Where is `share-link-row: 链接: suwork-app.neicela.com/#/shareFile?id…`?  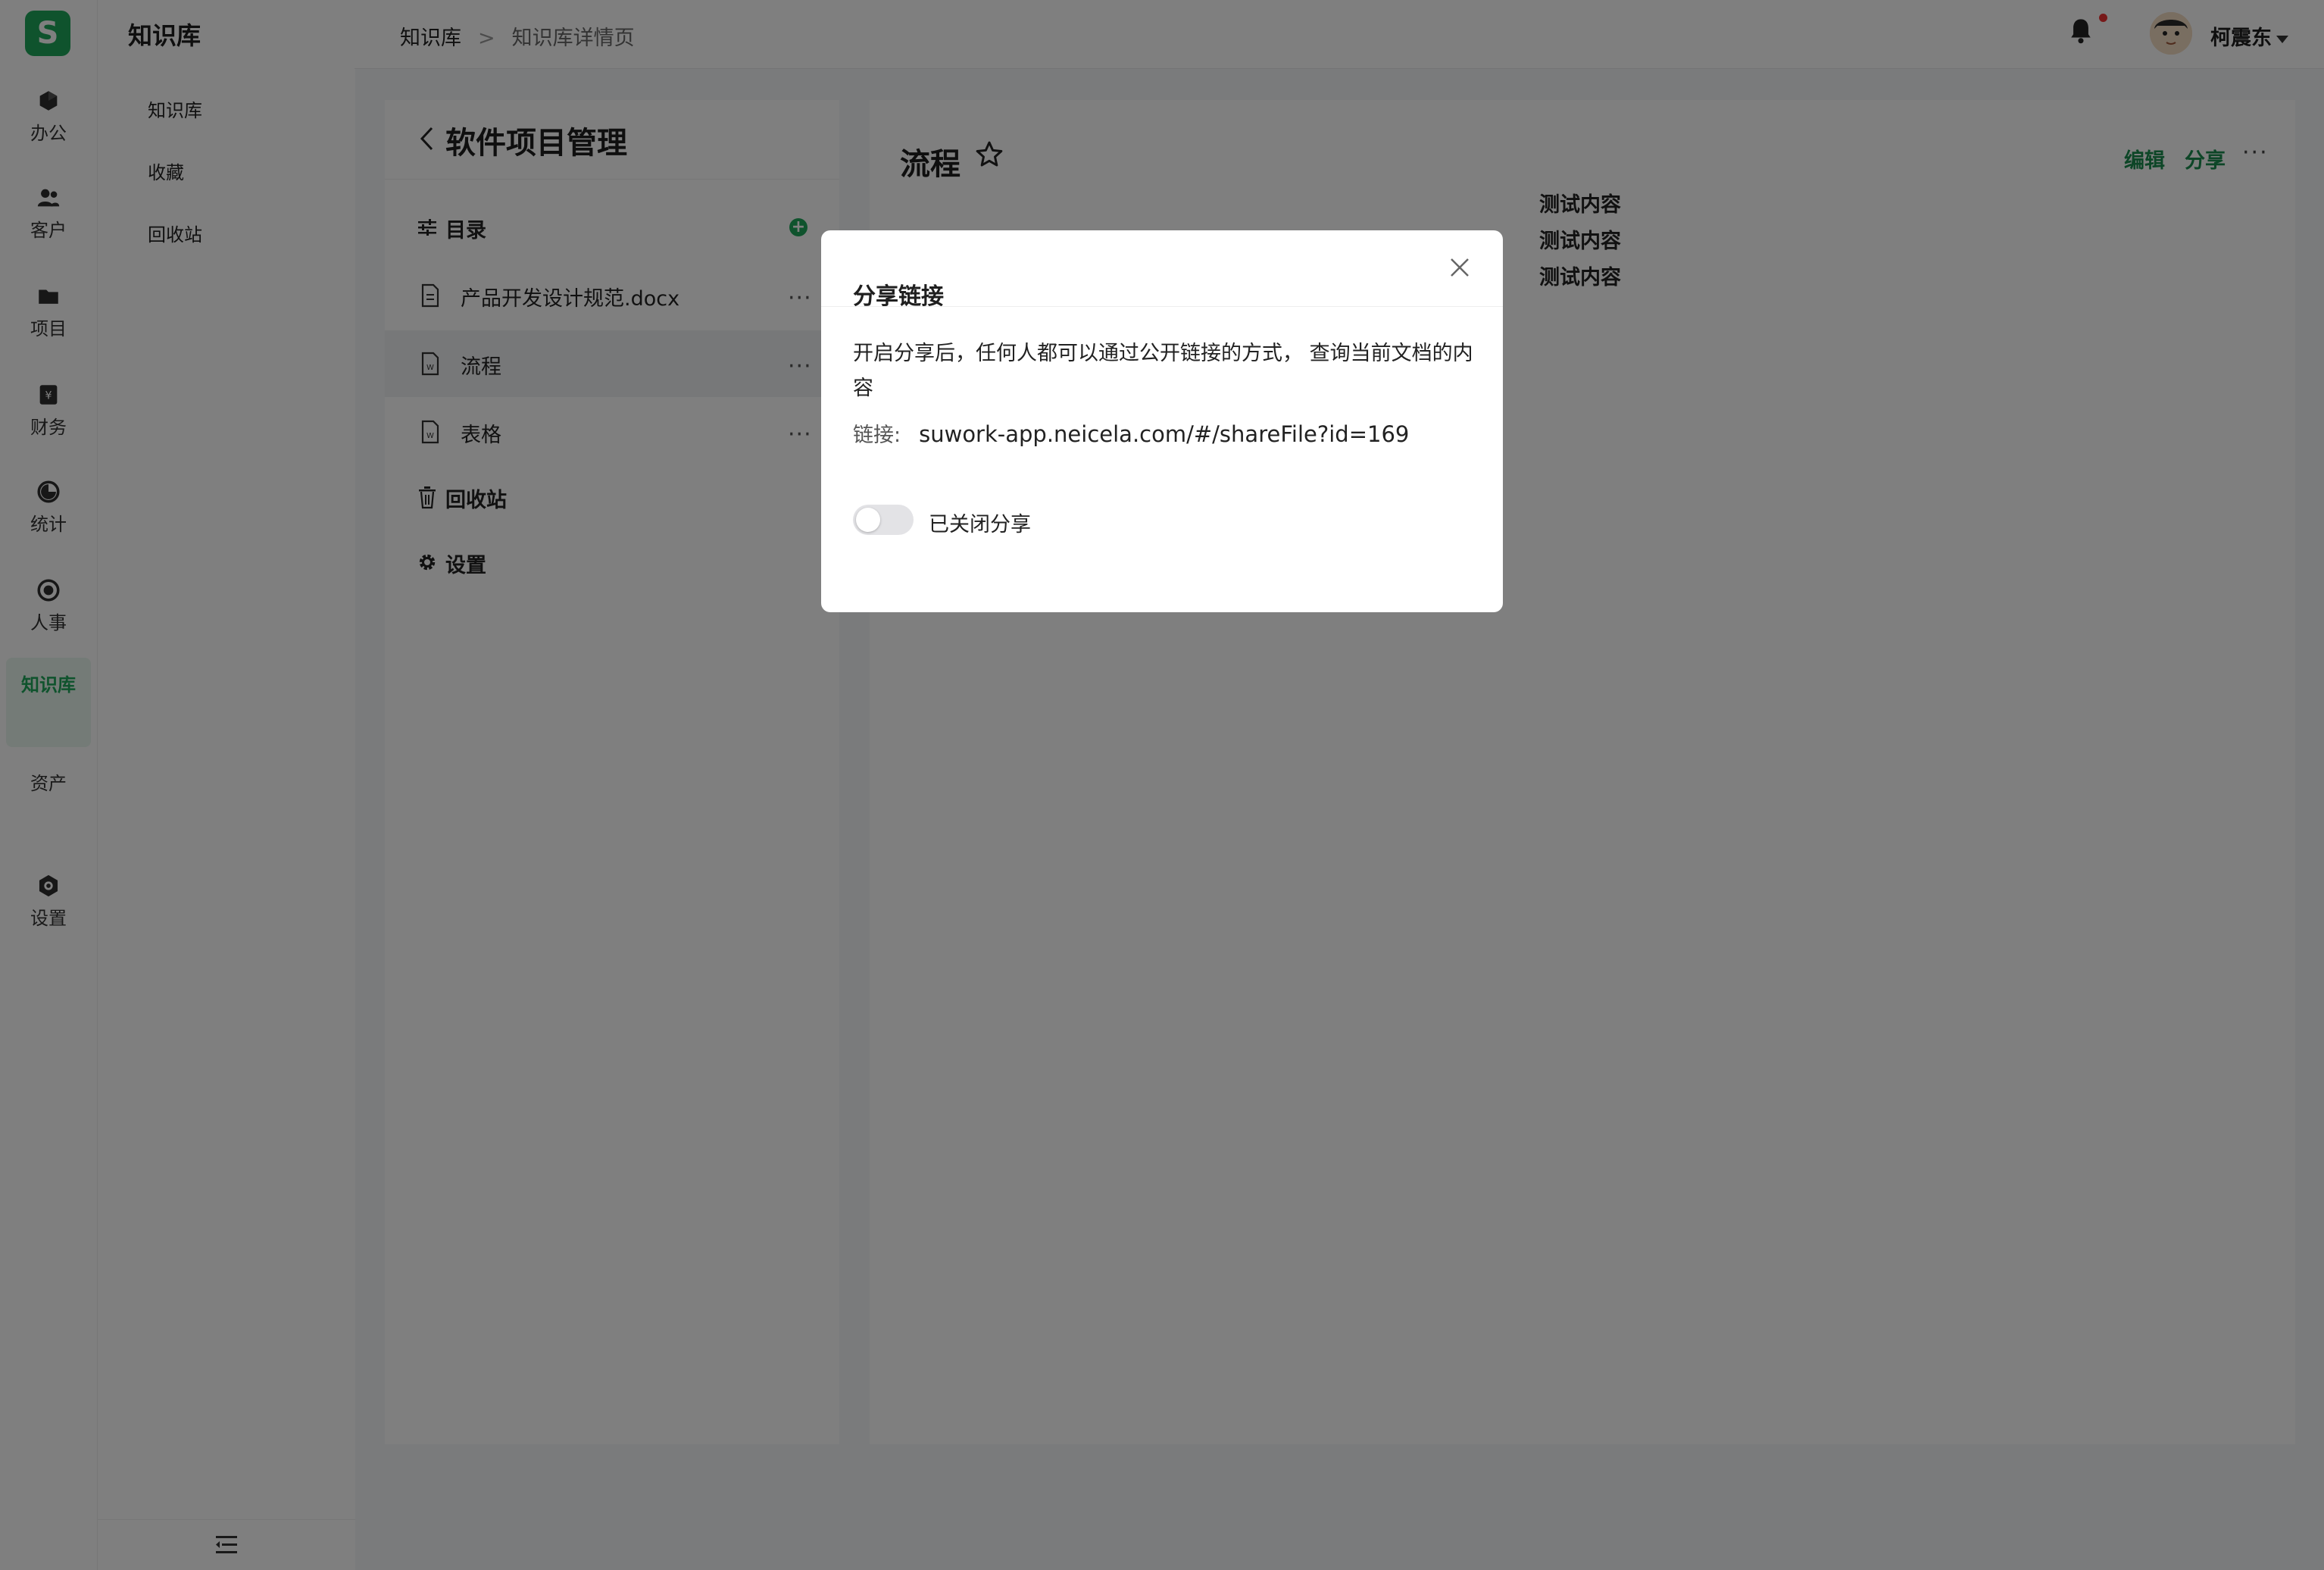
share-link-row: 链接: suwork-app.neicela.com/#/shareFile?id… is located at coordinates (1131, 433).